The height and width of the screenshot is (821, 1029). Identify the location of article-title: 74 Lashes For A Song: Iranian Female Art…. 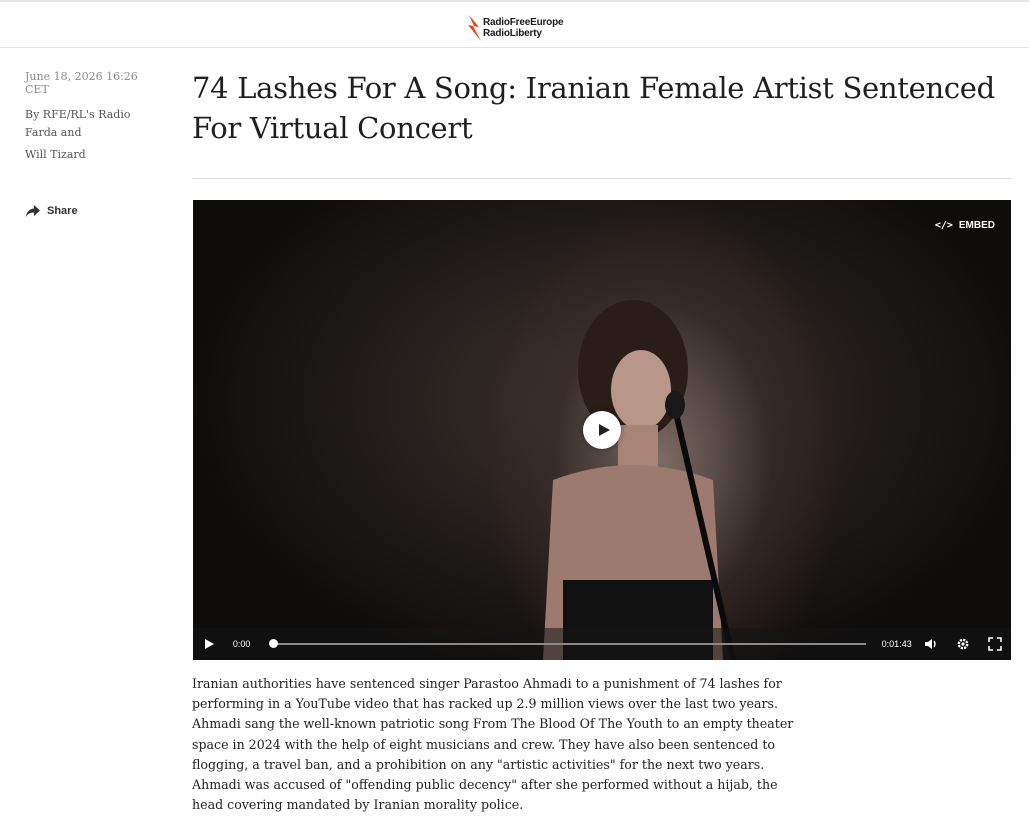
(593, 108).